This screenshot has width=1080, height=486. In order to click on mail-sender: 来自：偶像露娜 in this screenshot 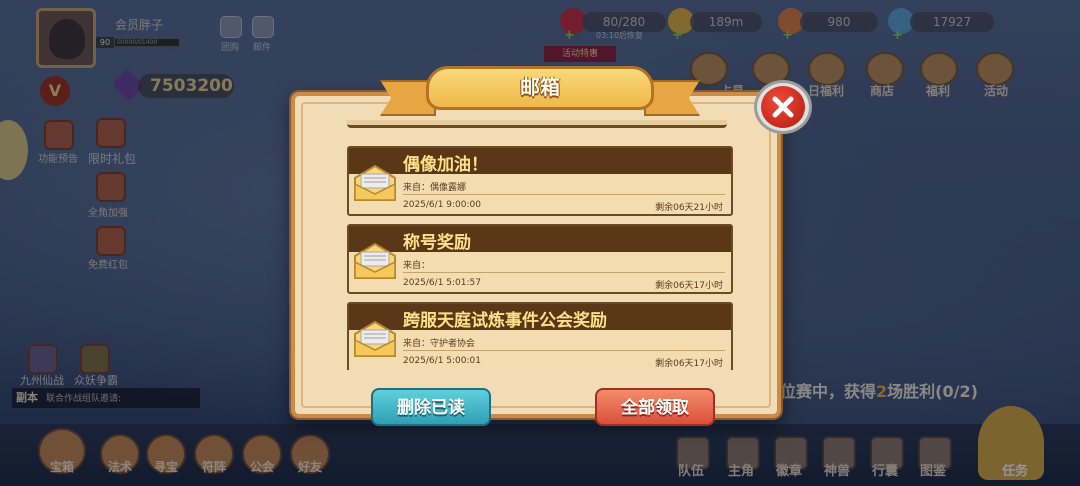, I will do `click(435, 188)`.